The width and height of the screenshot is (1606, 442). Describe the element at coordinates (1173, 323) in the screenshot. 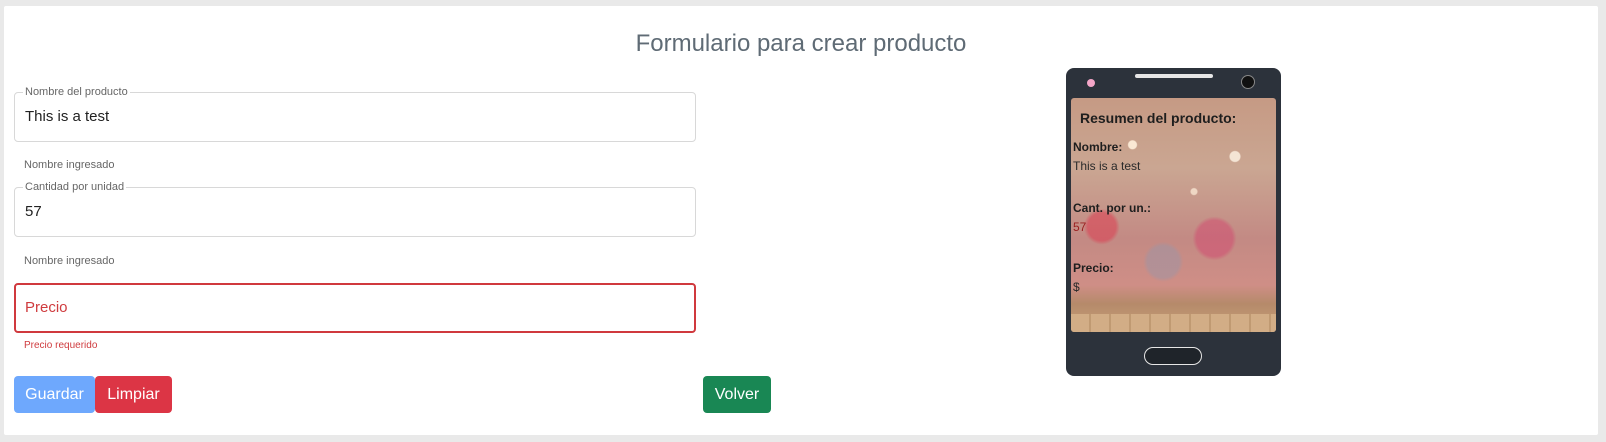

I see `screen-floor-decoration` at that location.